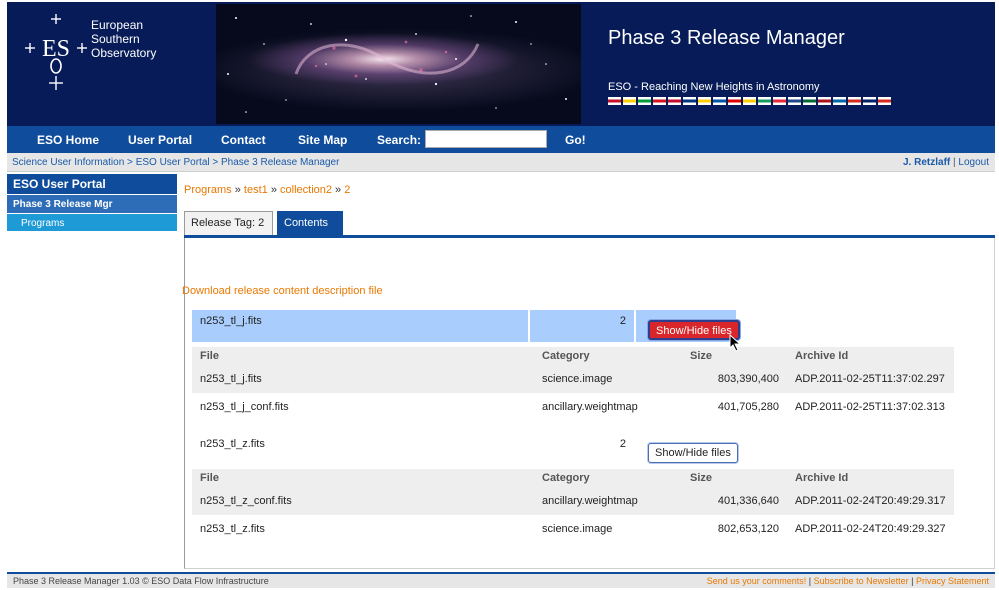 Image resolution: width=999 pixels, height=590 pixels. I want to click on sidebar-item-programs: Programs, so click(92, 222).